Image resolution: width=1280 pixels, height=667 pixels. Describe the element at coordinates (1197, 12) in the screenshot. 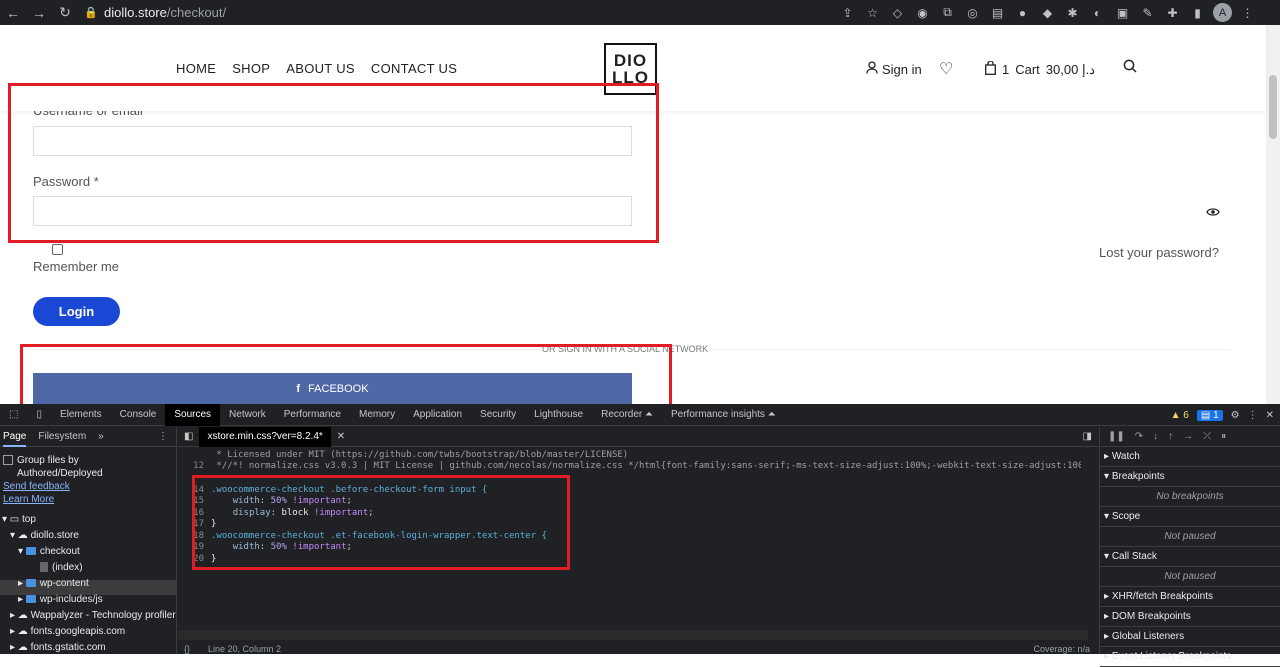

I see `sidepanel-icon: ▮` at that location.